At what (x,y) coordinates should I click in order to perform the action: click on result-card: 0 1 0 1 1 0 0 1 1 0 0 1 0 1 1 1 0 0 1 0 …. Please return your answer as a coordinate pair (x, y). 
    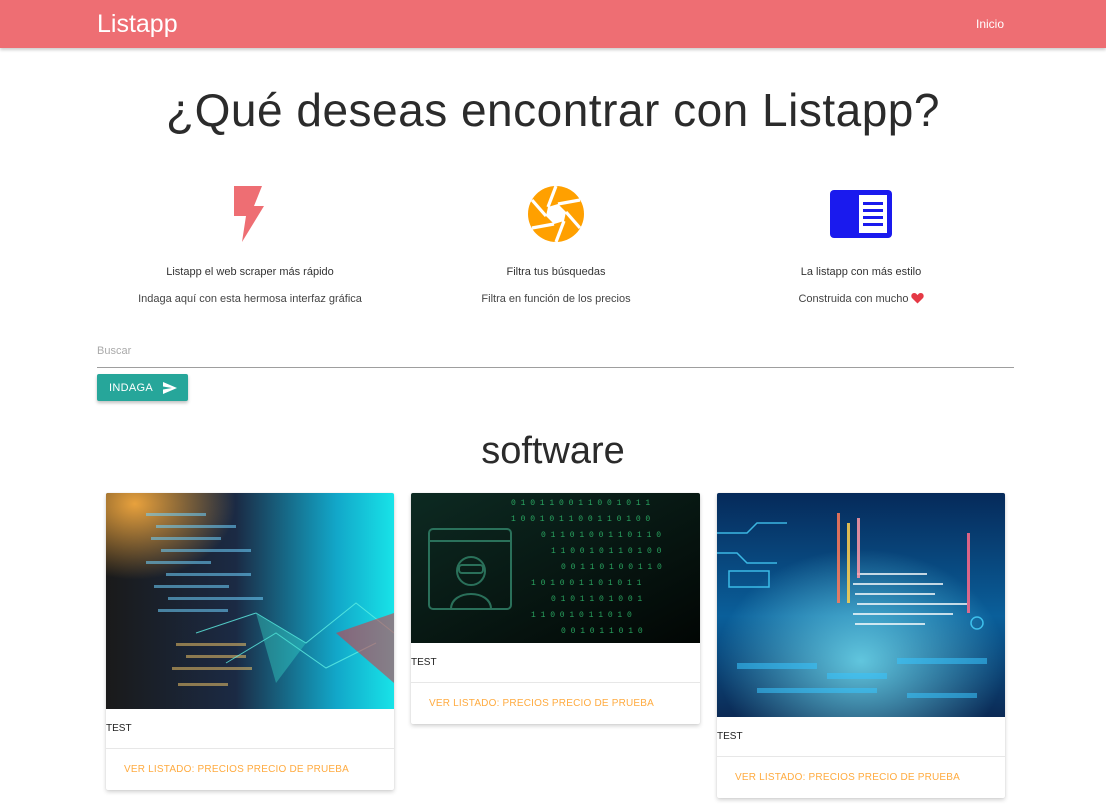
    Looking at the image, I should click on (555, 608).